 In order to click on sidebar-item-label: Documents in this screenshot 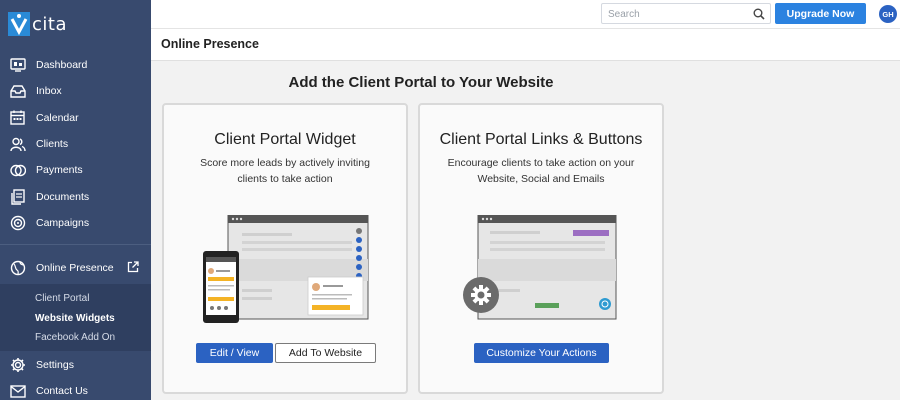, I will do `click(63, 196)`.